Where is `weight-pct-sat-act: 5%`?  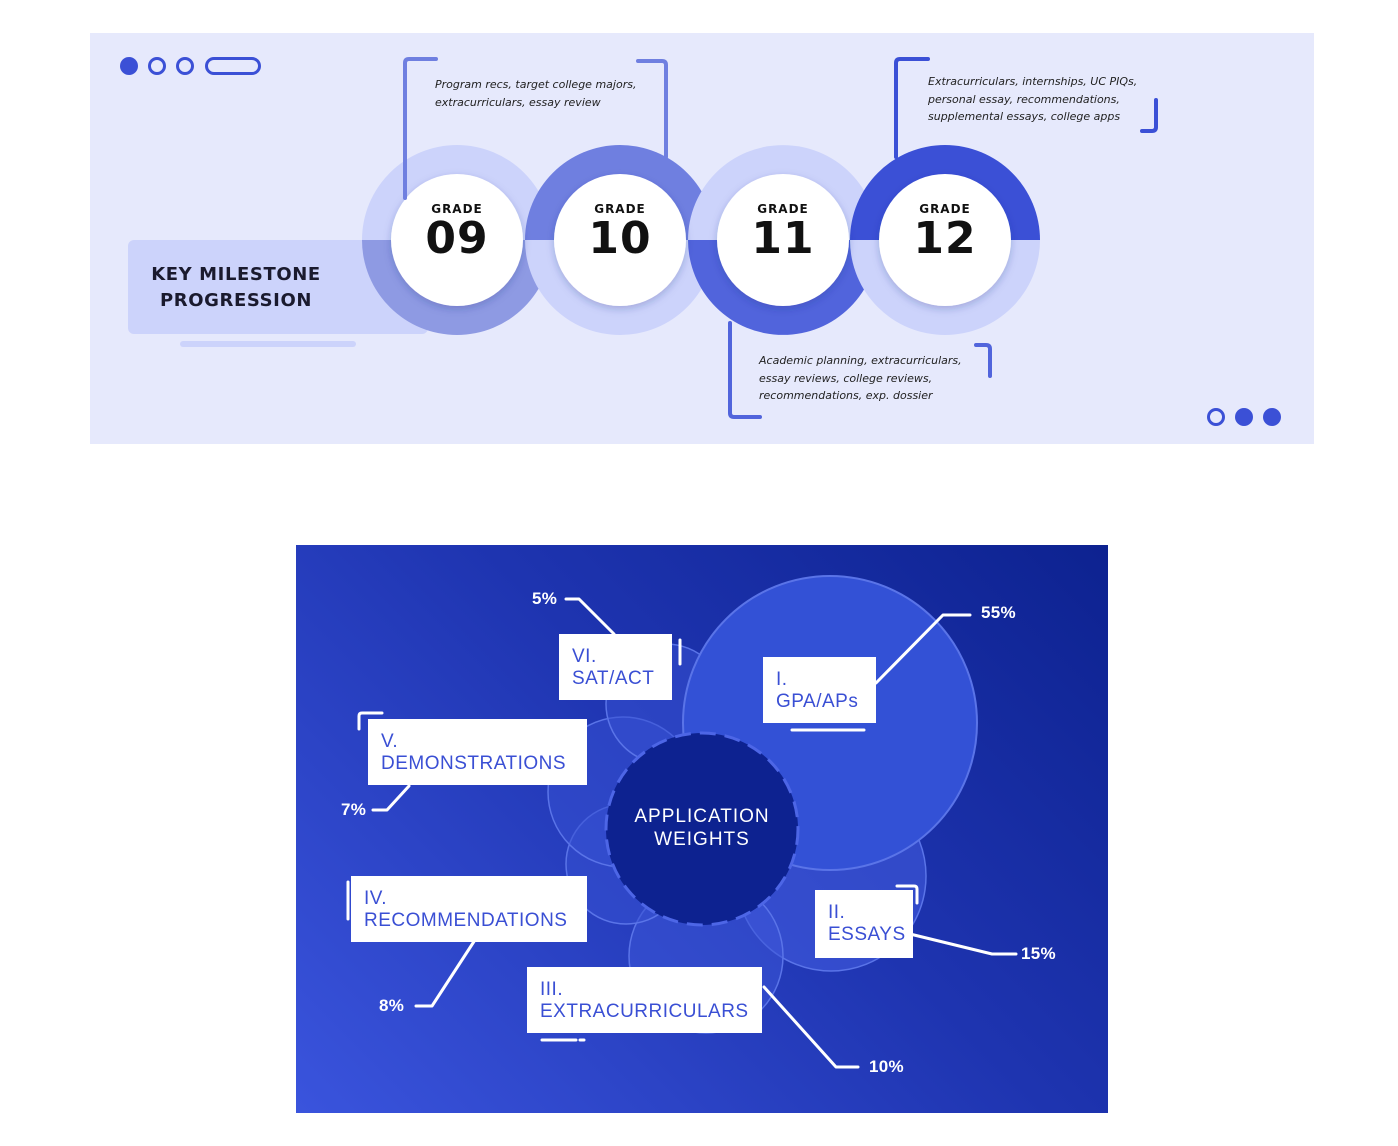 weight-pct-sat-act: 5% is located at coordinates (545, 598).